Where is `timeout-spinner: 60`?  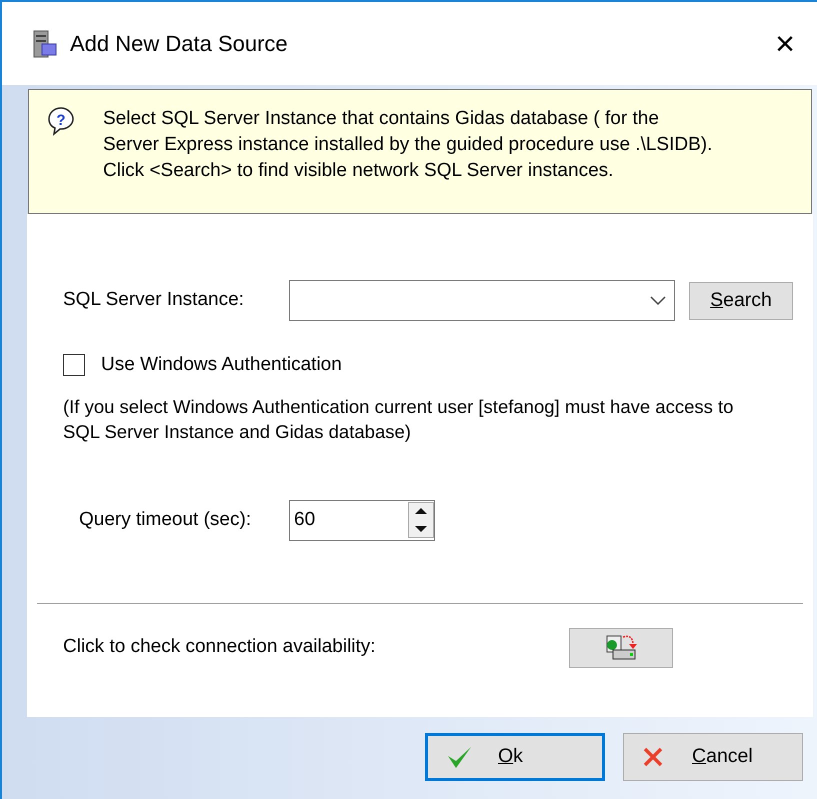
timeout-spinner: 60 is located at coordinates (362, 520).